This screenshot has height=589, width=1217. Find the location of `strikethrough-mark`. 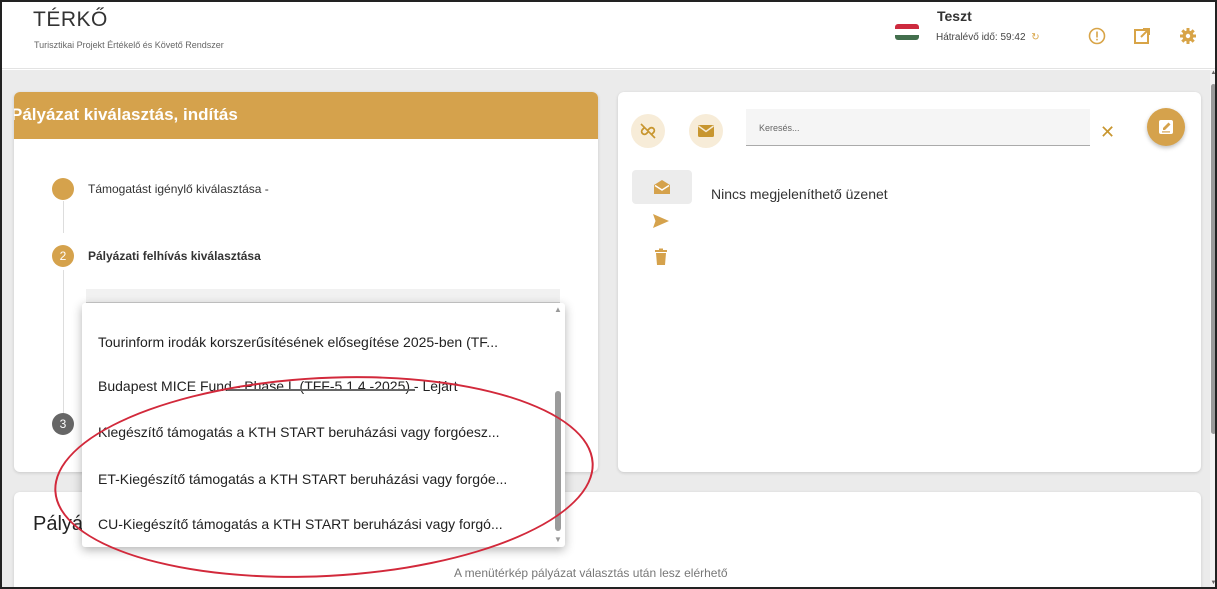

strikethrough-mark is located at coordinates (321, 390).